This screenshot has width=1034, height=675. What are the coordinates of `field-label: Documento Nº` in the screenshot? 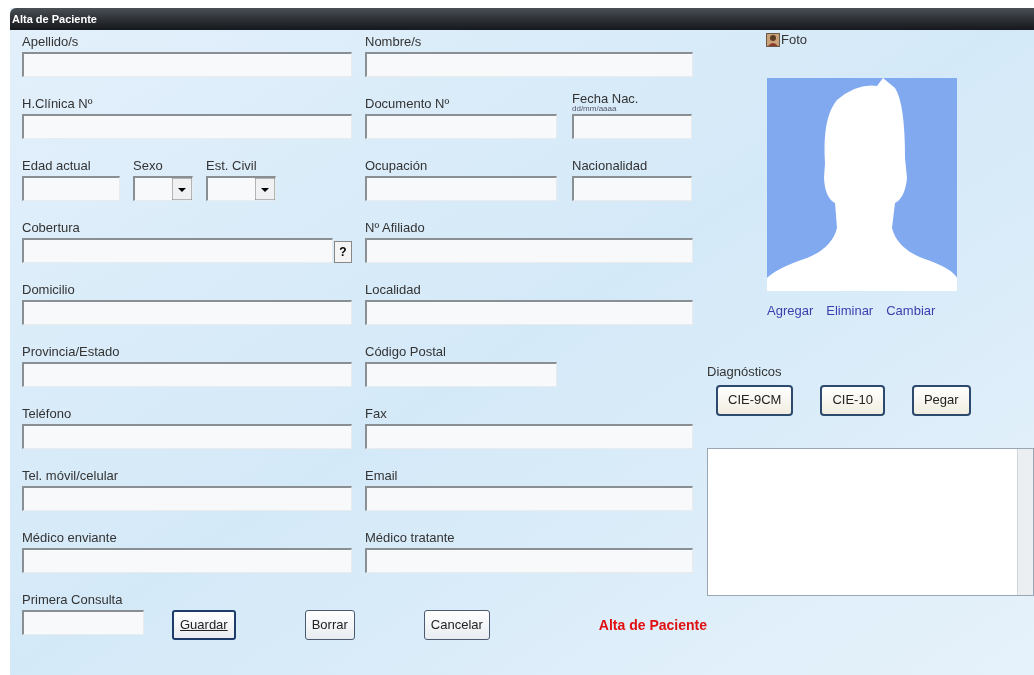 It's located at (408, 103).